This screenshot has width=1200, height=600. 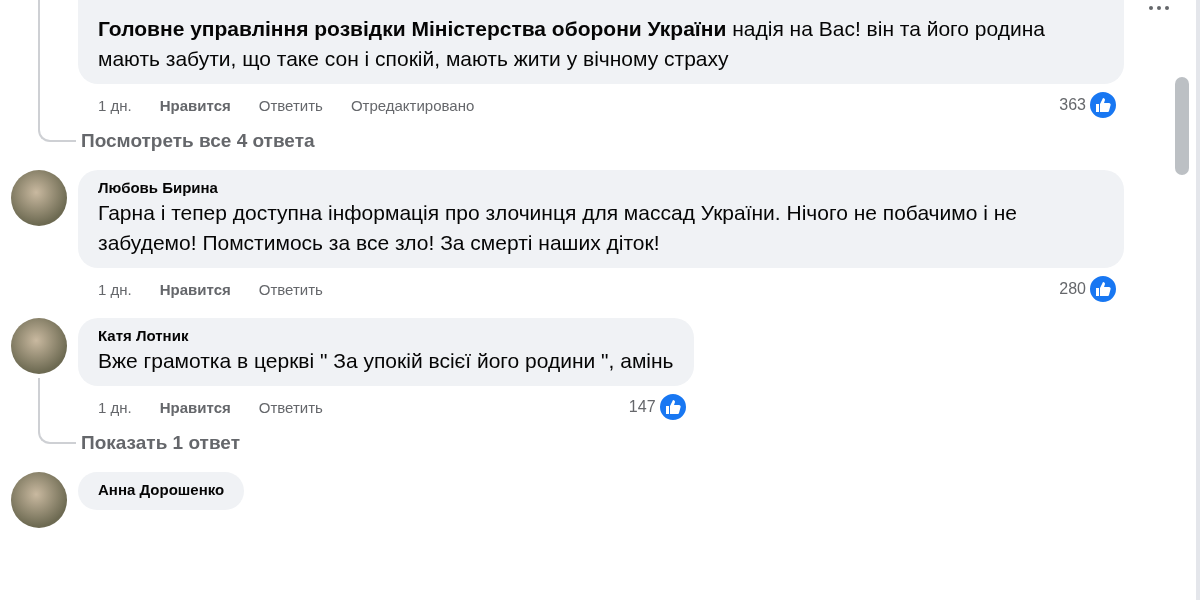 What do you see at coordinates (161, 490) in the screenshot?
I see `author-name: Анна Дорошенко` at bounding box center [161, 490].